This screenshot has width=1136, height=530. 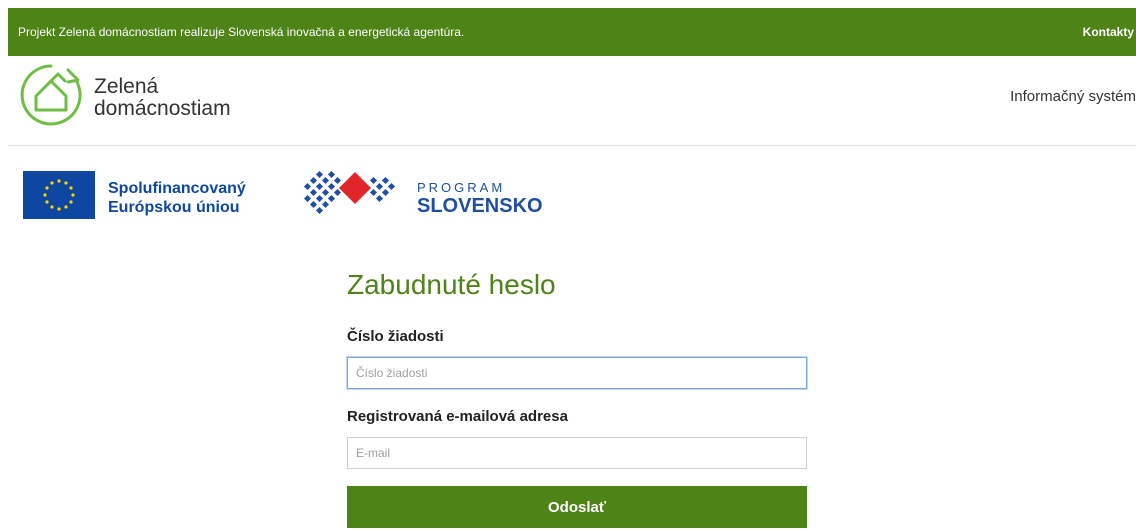 I want to click on program-label: PROGRAM, so click(x=461, y=187).